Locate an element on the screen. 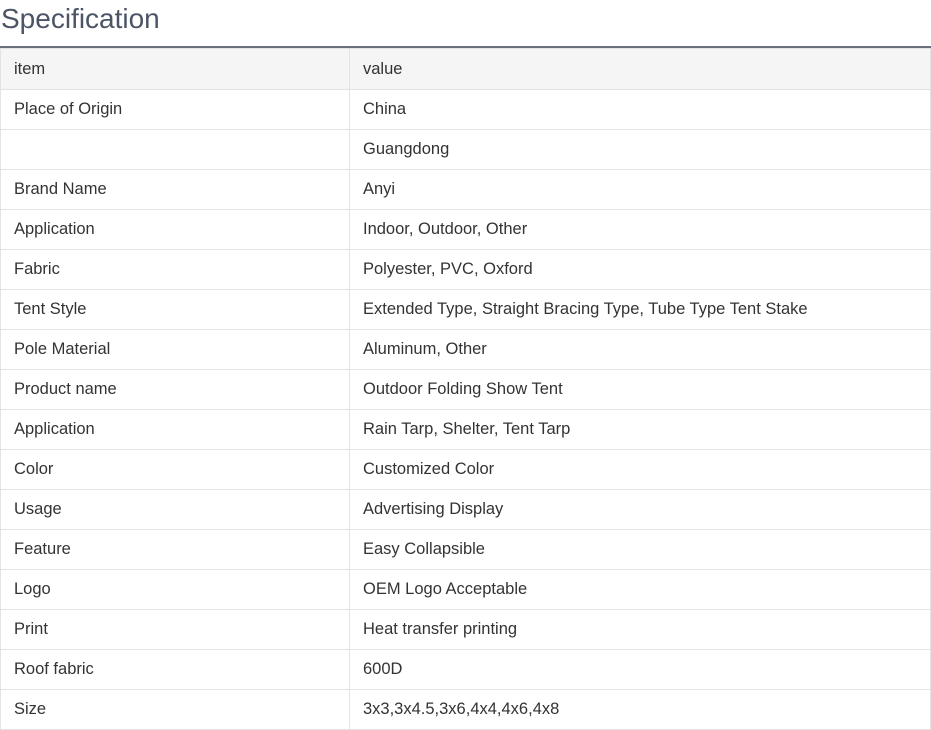 This screenshot has width=931, height=730. header-cell-item: item is located at coordinates (175, 69).